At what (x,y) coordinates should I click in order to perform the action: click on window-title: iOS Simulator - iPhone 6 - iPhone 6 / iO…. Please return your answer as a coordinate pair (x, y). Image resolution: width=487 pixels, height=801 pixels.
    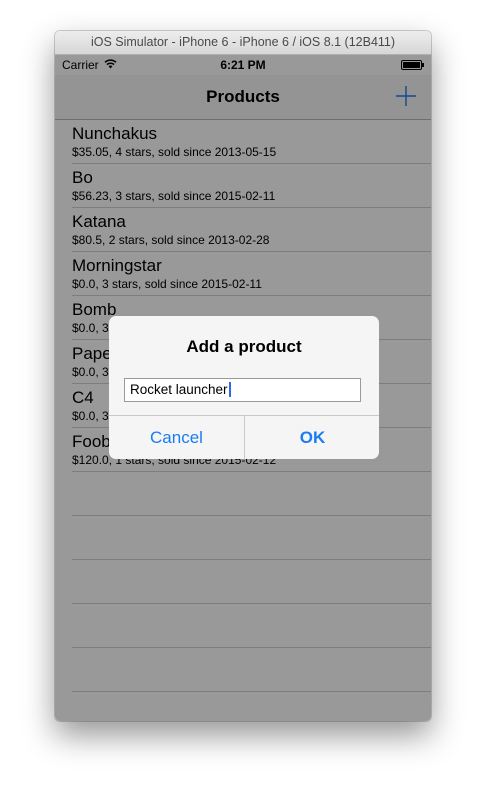
    Looking at the image, I should click on (243, 43).